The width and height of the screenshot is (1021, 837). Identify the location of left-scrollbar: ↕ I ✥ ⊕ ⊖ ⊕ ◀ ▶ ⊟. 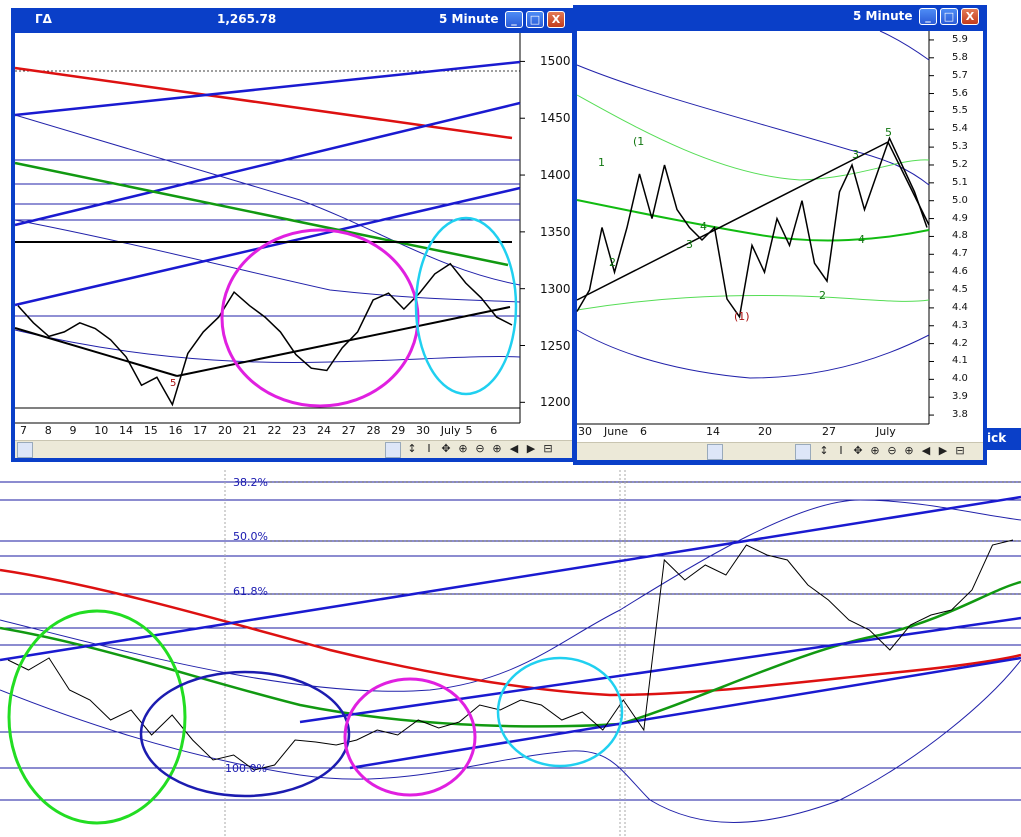
(293, 449).